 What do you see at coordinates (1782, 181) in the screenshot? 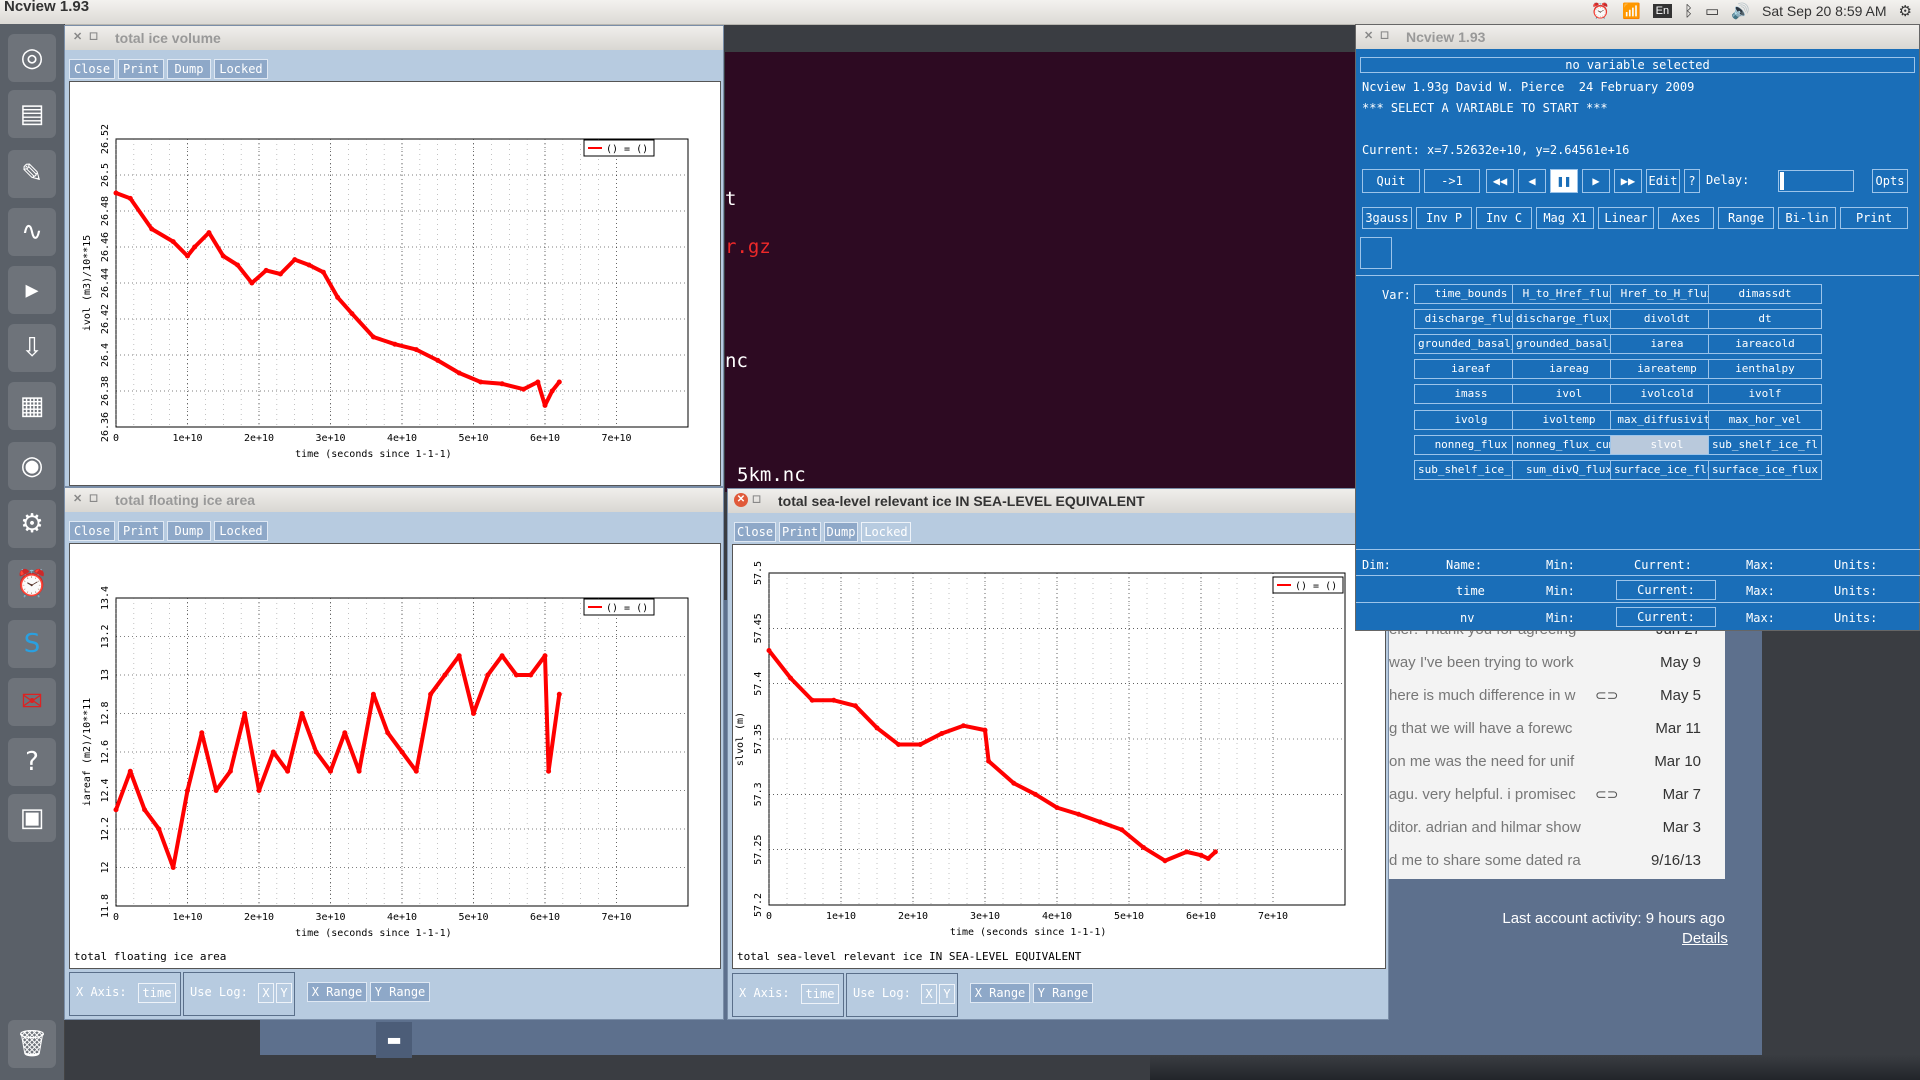
I see `delay-slider-thumb` at bounding box center [1782, 181].